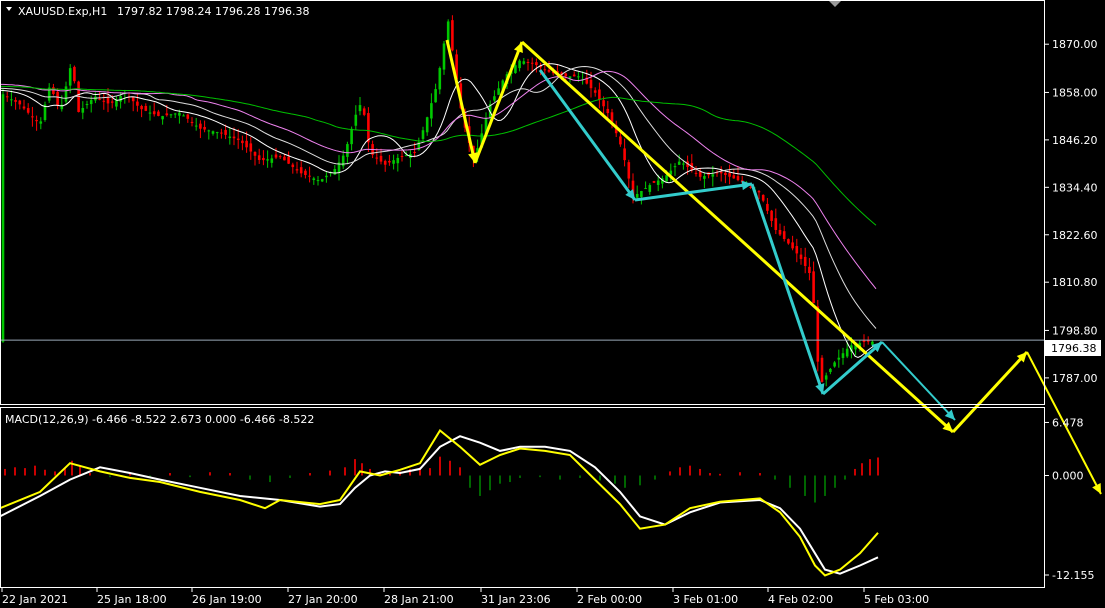 This screenshot has height=608, width=1105. What do you see at coordinates (213, 11) in the screenshot?
I see `ohlc-label: 1797.82 1798.24 1796.28 1796.38` at bounding box center [213, 11].